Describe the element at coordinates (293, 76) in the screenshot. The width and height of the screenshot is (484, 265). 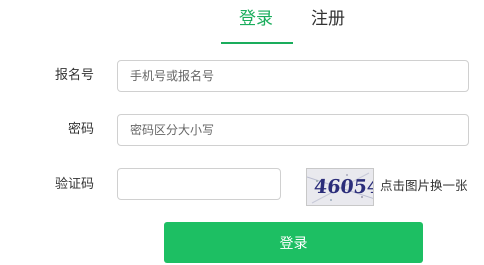
I see `reg-number-input` at that location.